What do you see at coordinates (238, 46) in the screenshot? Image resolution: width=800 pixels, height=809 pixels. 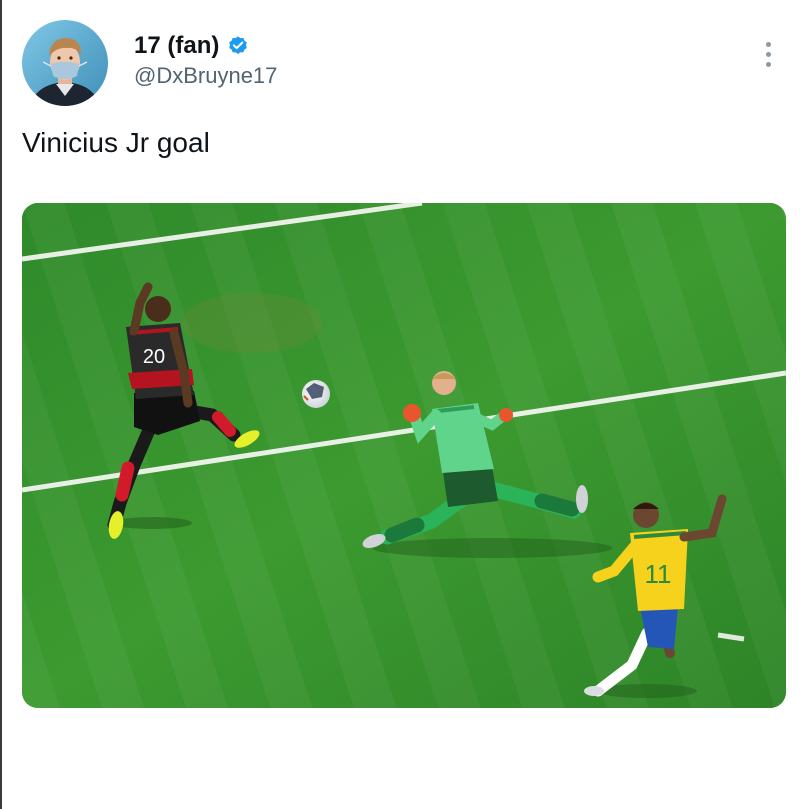 I see `verified-badge-icon` at bounding box center [238, 46].